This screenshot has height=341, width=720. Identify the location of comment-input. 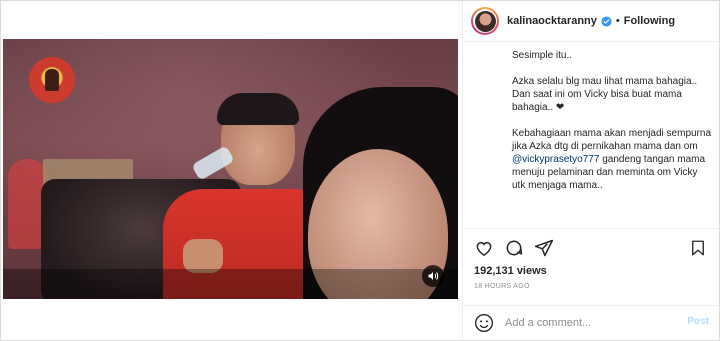
(585, 323).